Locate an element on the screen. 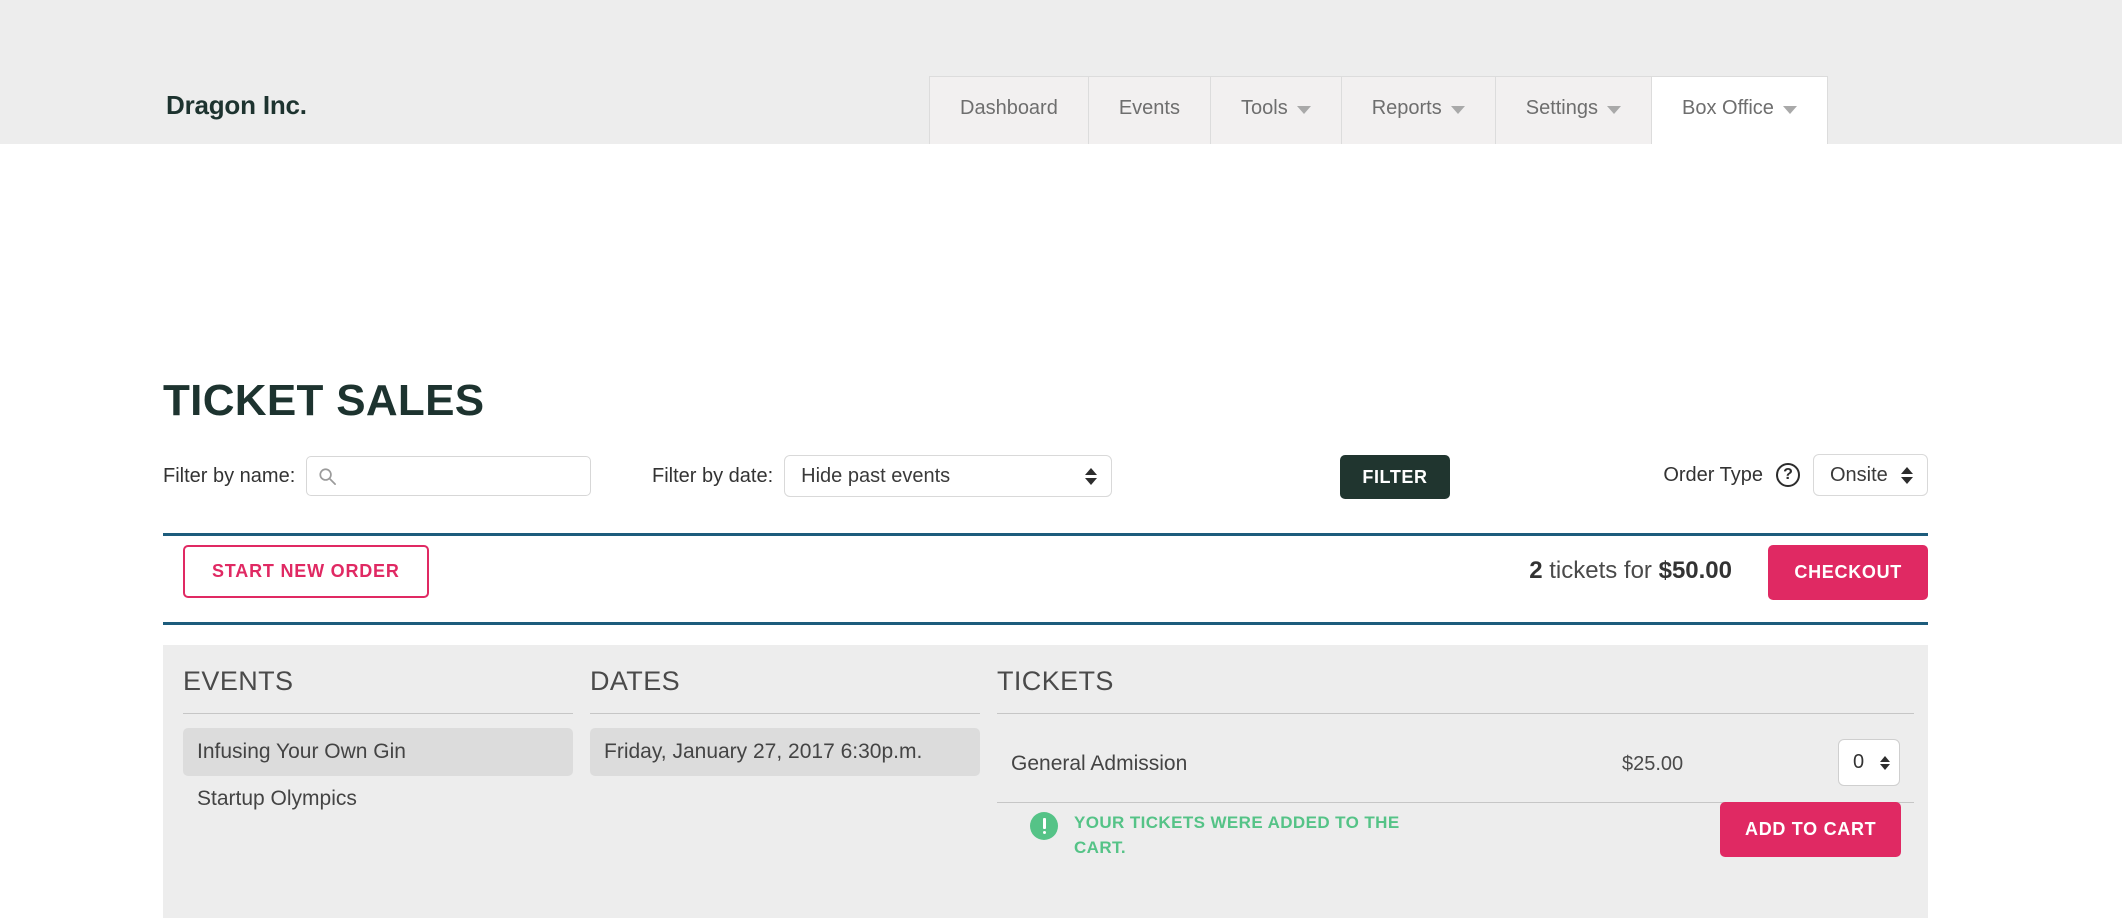 The width and height of the screenshot is (2122, 918). ticket-quantity-value: 0 is located at coordinates (1859, 762).